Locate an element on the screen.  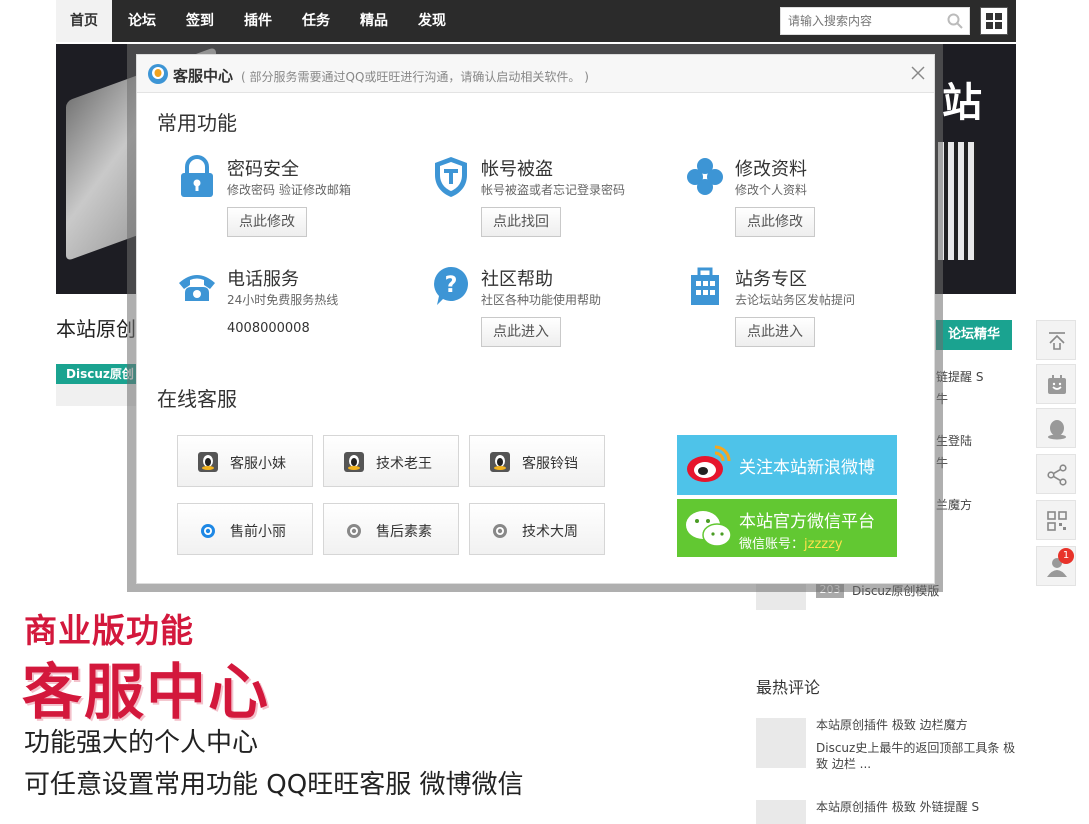
enter-help-button: 点此进入 is located at coordinates (521, 332).